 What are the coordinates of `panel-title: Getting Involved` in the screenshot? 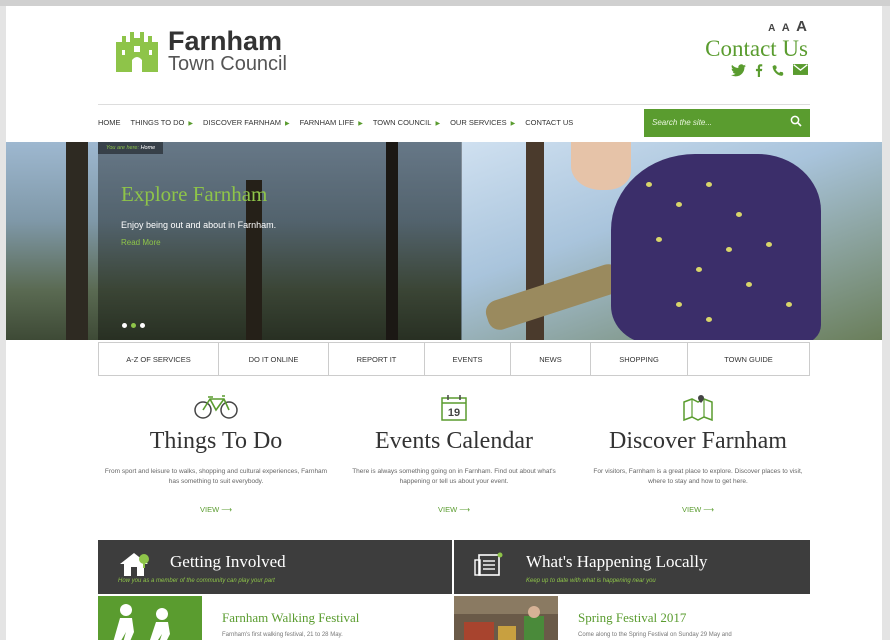 It's located at (228, 561).